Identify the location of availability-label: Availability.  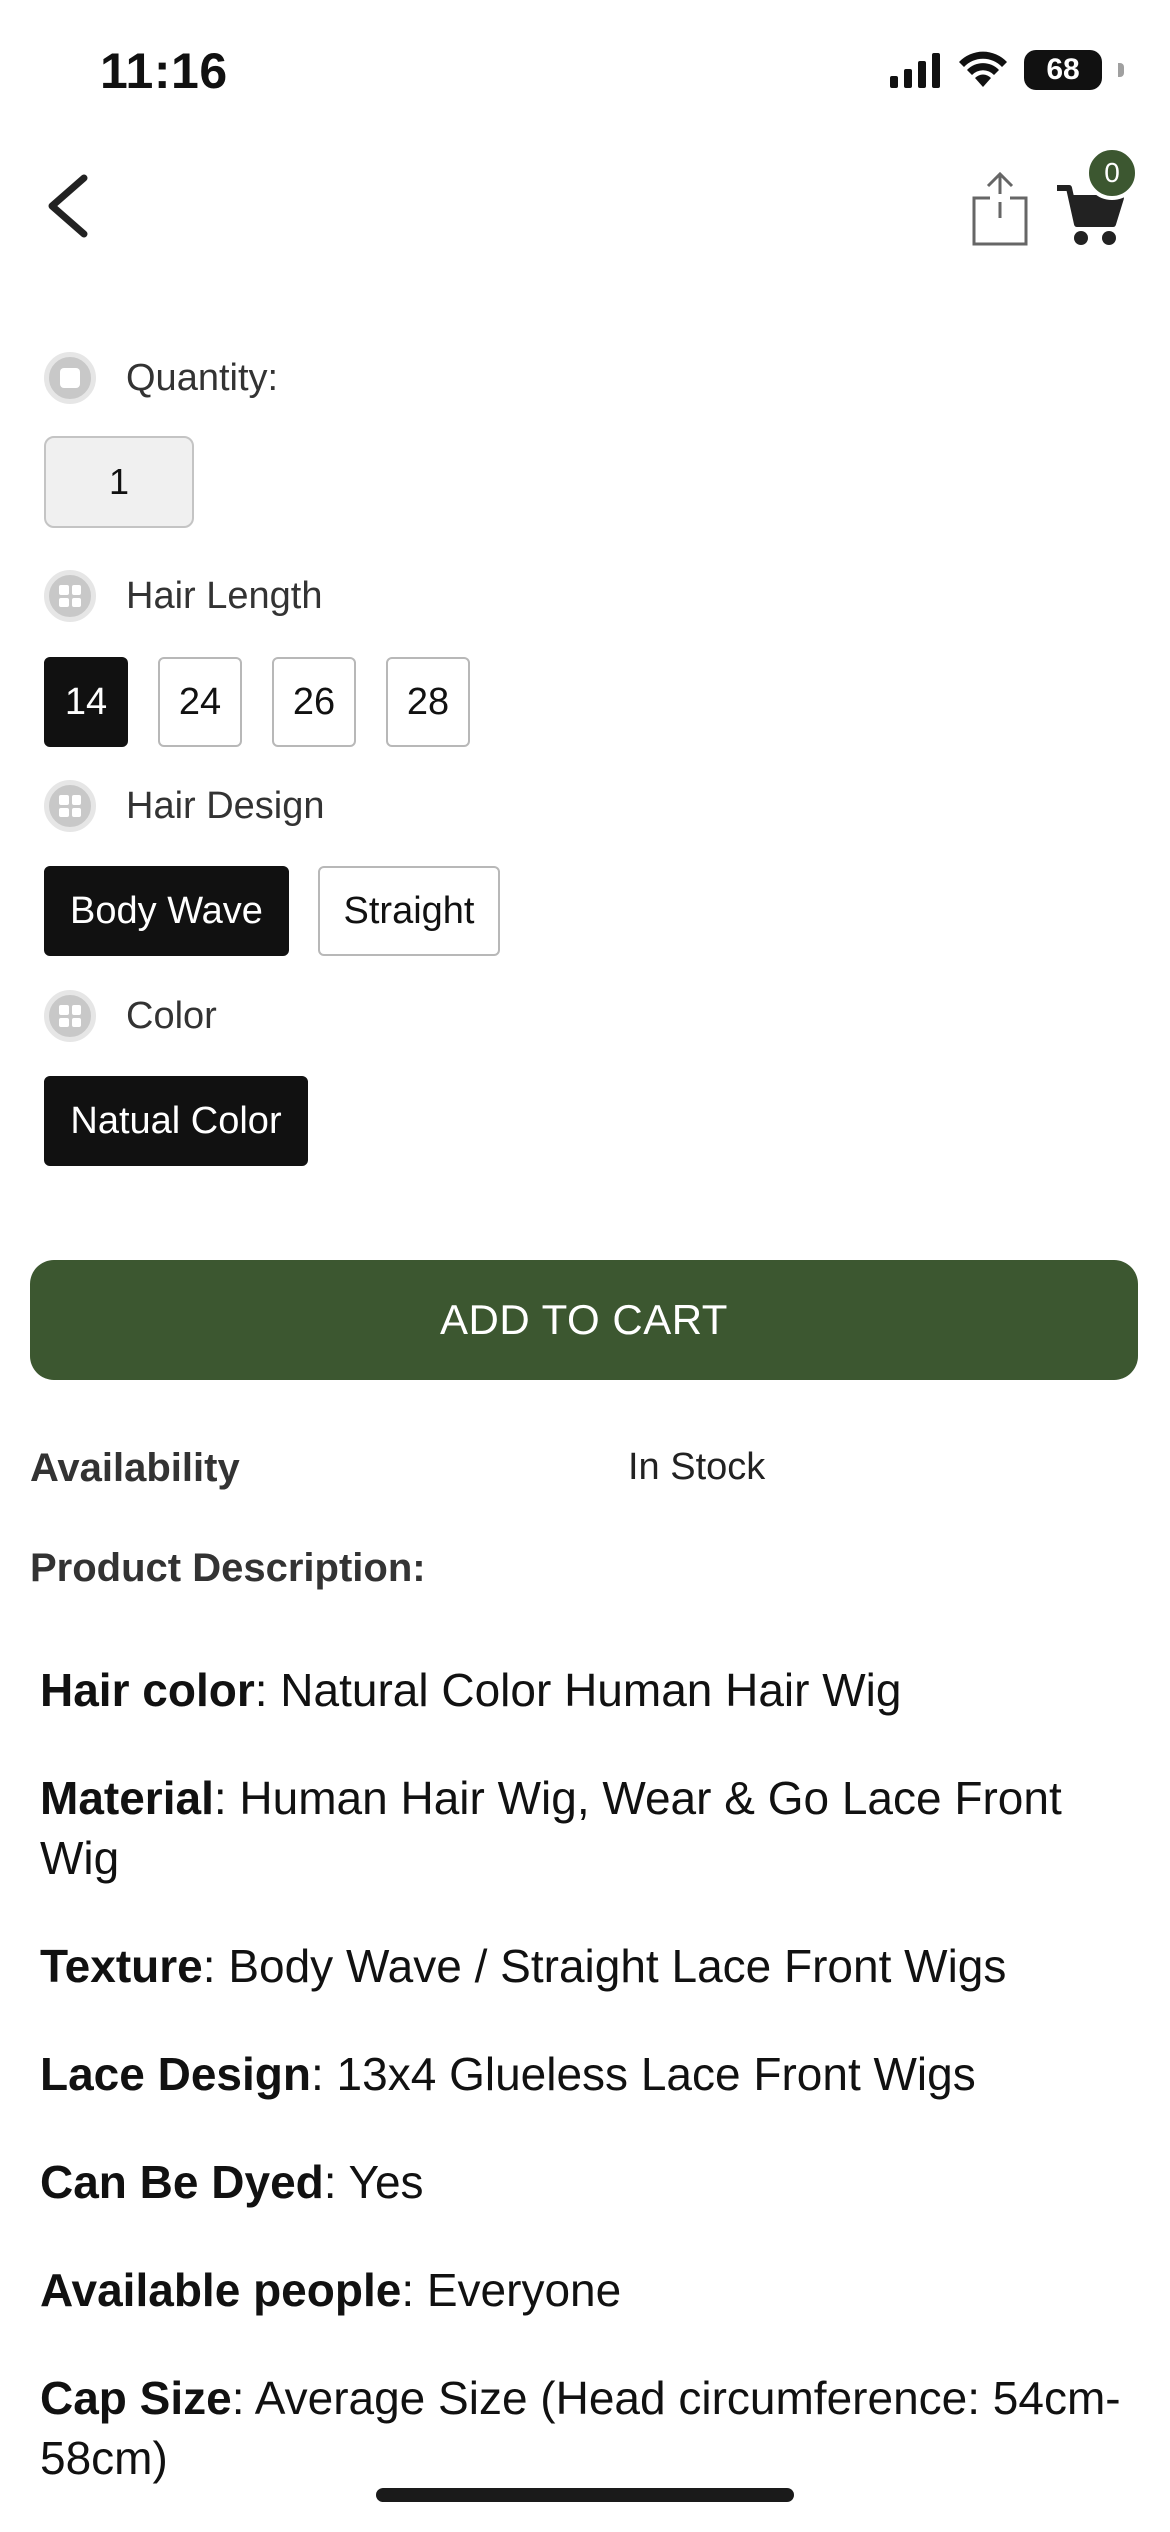
(135, 1468).